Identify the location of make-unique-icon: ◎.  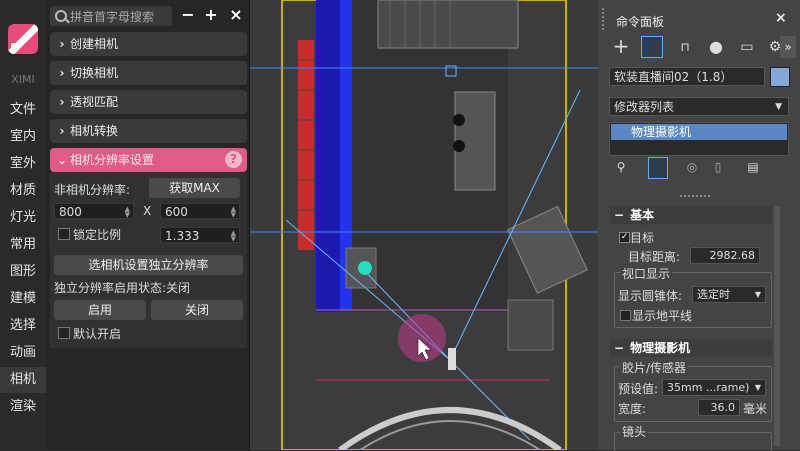
(692, 169).